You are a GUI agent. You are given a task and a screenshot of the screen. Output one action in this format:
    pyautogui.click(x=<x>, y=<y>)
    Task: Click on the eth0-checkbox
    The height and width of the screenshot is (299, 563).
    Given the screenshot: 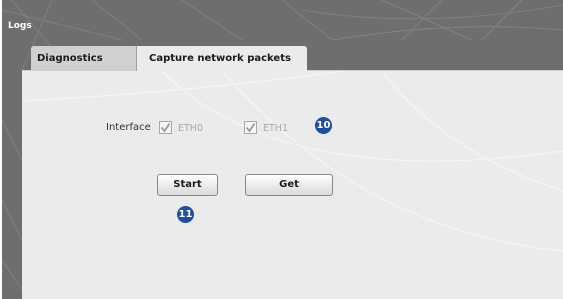 What is the action you would take?
    pyautogui.click(x=165, y=127)
    